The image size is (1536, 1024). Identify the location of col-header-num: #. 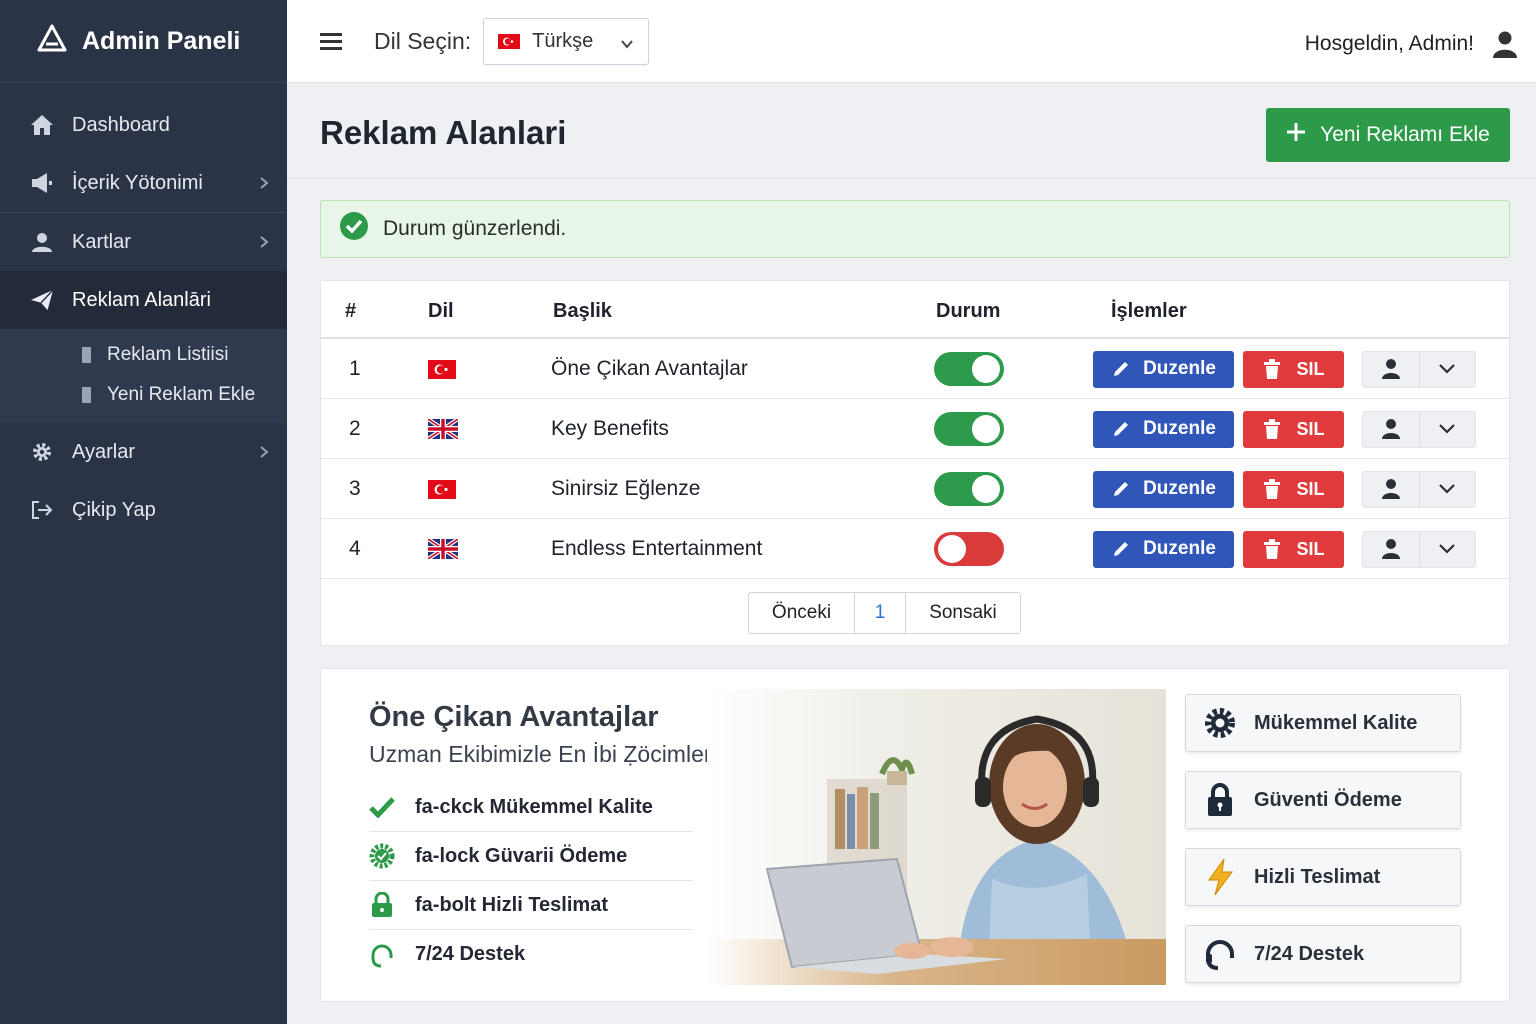
(351, 311).